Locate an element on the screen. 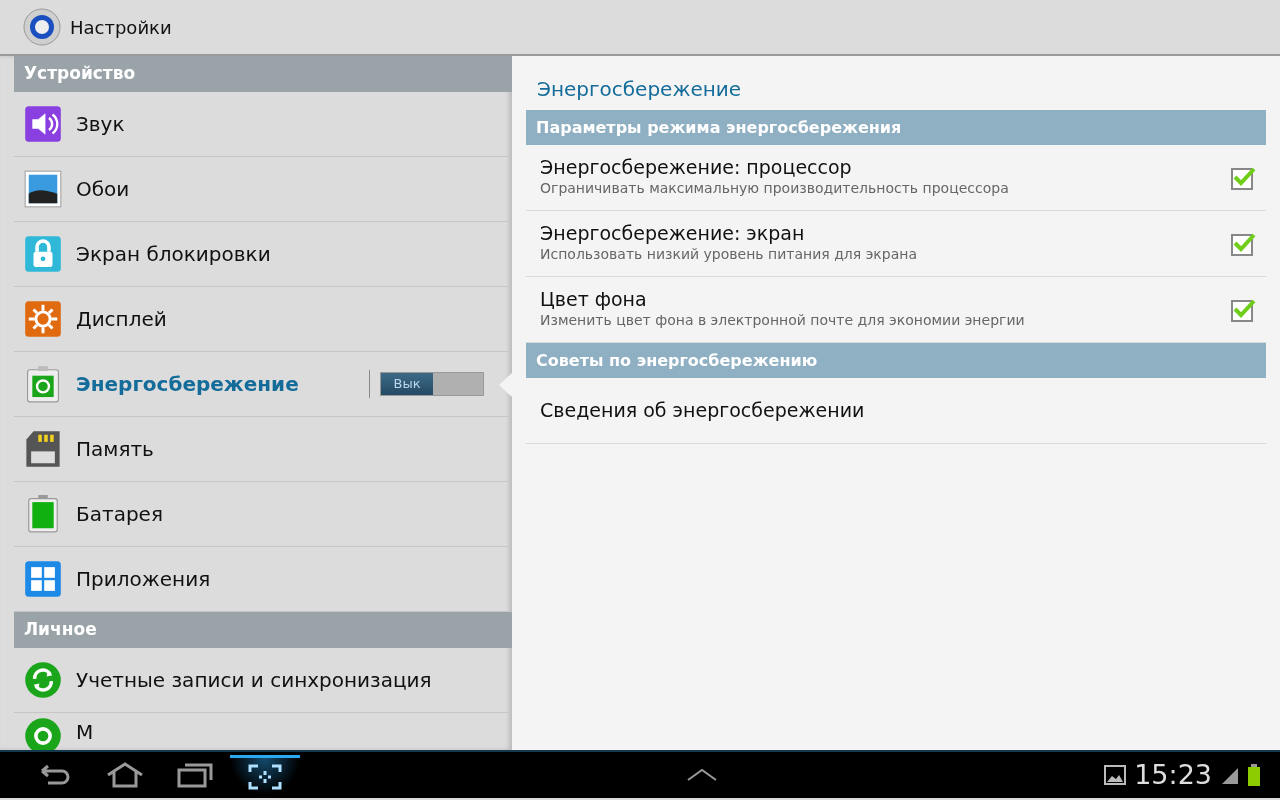  screen-capture-icon is located at coordinates (265, 776).